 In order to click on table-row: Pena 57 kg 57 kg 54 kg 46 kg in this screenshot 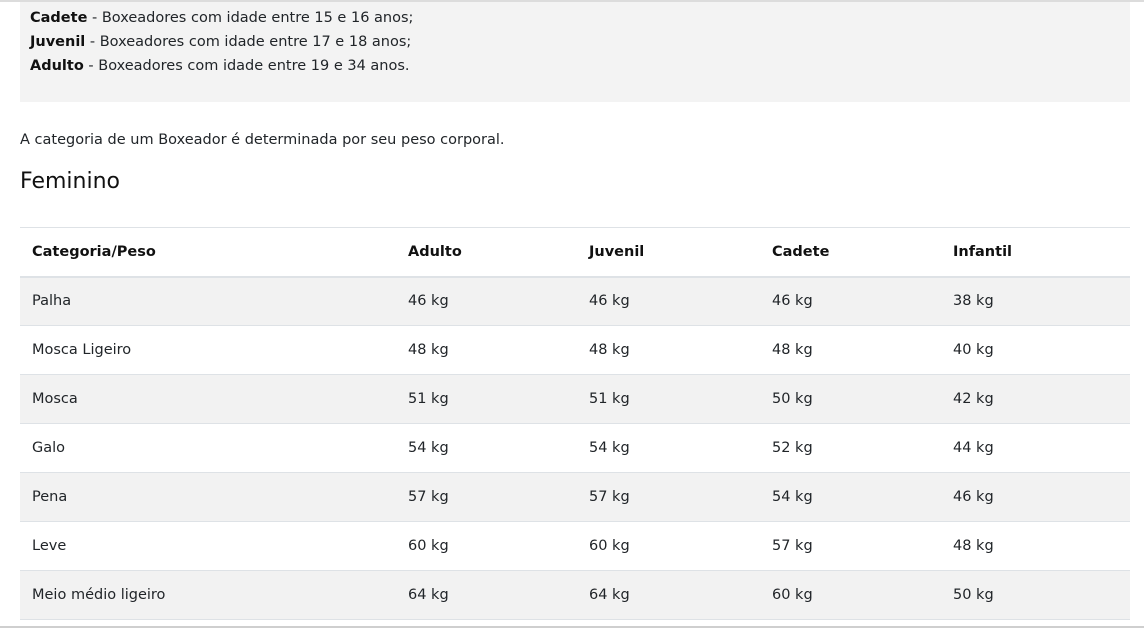, I will do `click(575, 497)`.